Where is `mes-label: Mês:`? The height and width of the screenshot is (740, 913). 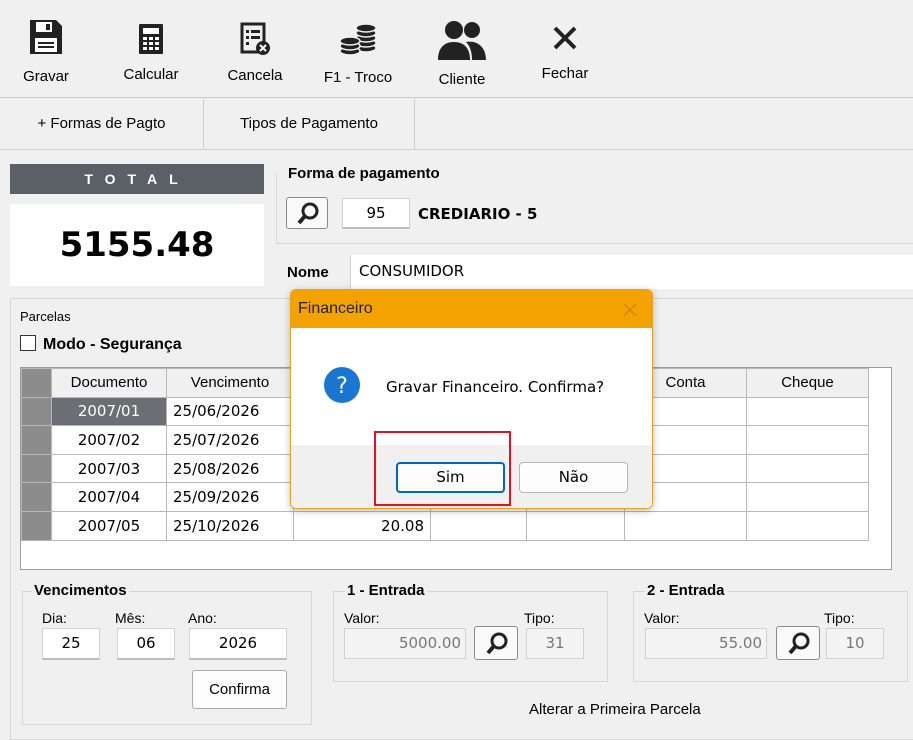
mes-label: Mês: is located at coordinates (130, 618).